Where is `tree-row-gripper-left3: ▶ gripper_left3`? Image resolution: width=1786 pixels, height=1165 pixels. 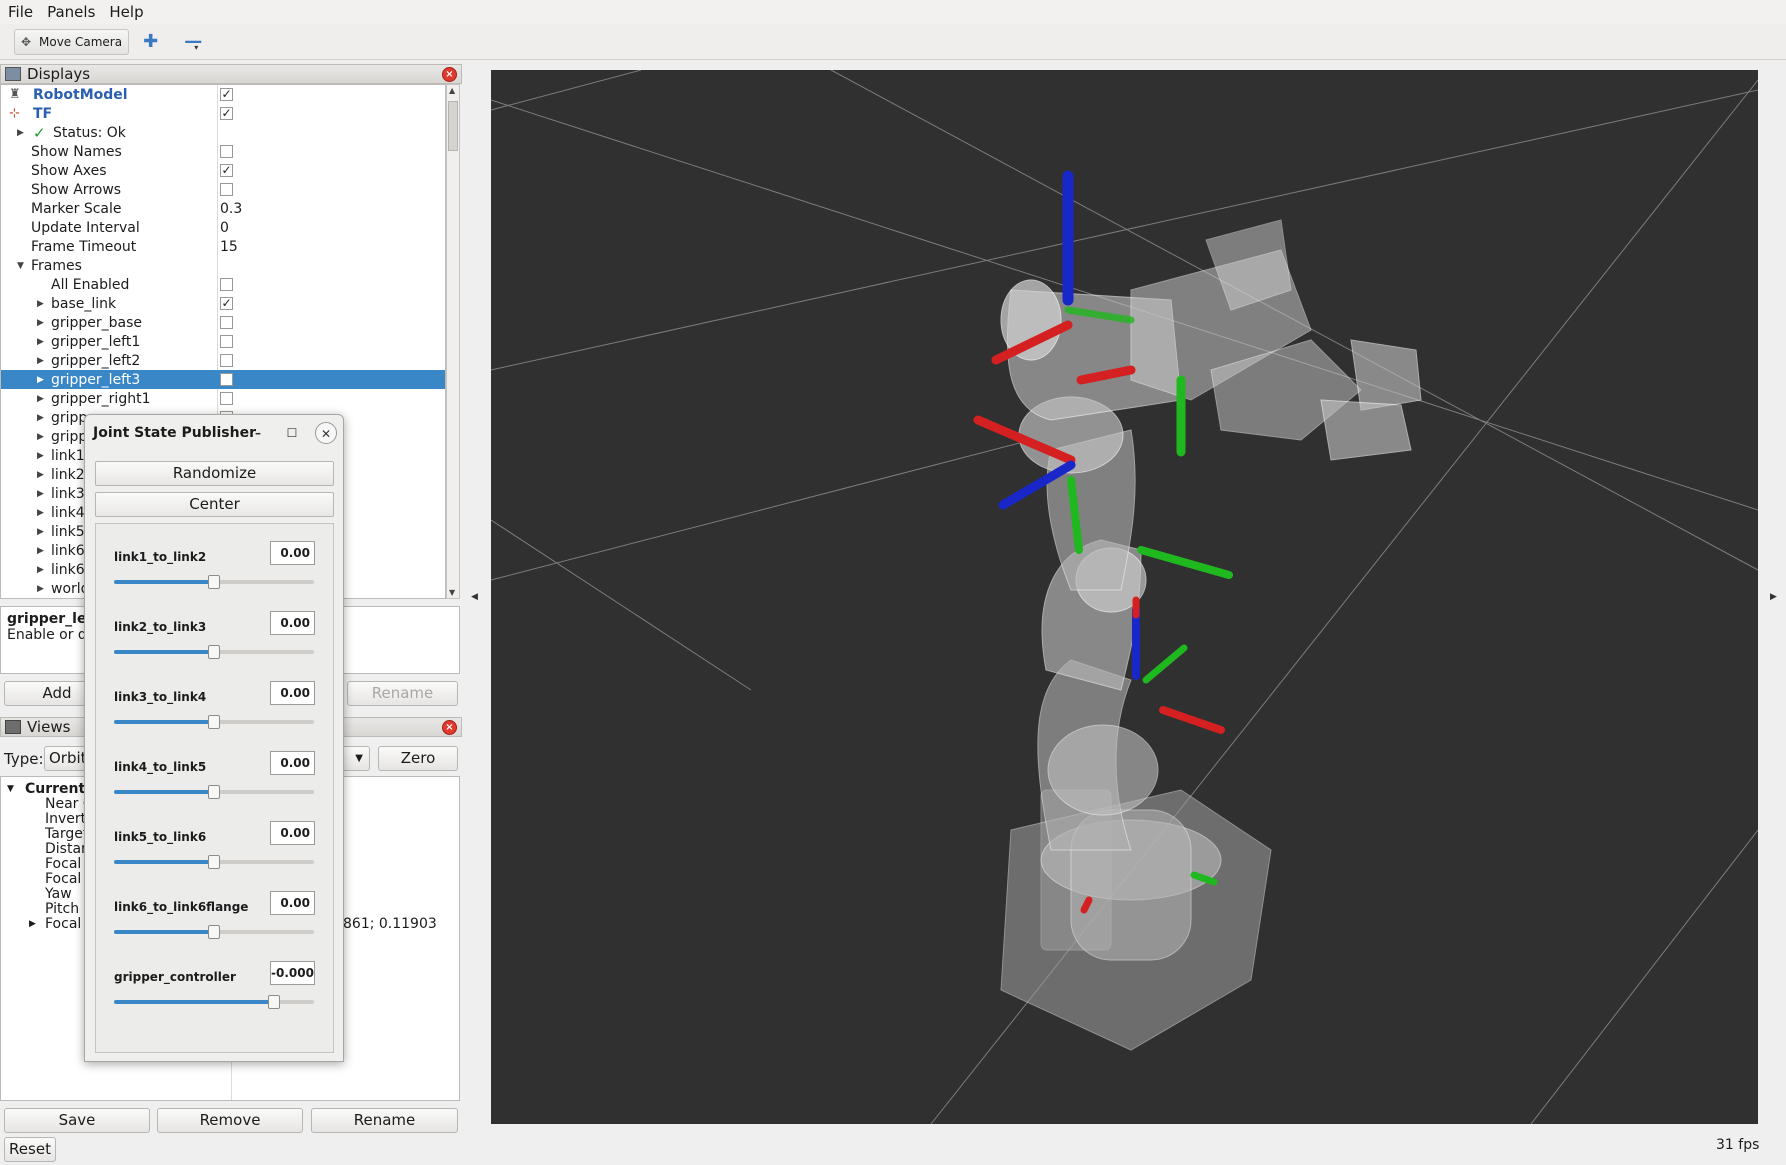
tree-row-gripper-left3: ▶ gripper_left3 is located at coordinates (223, 379).